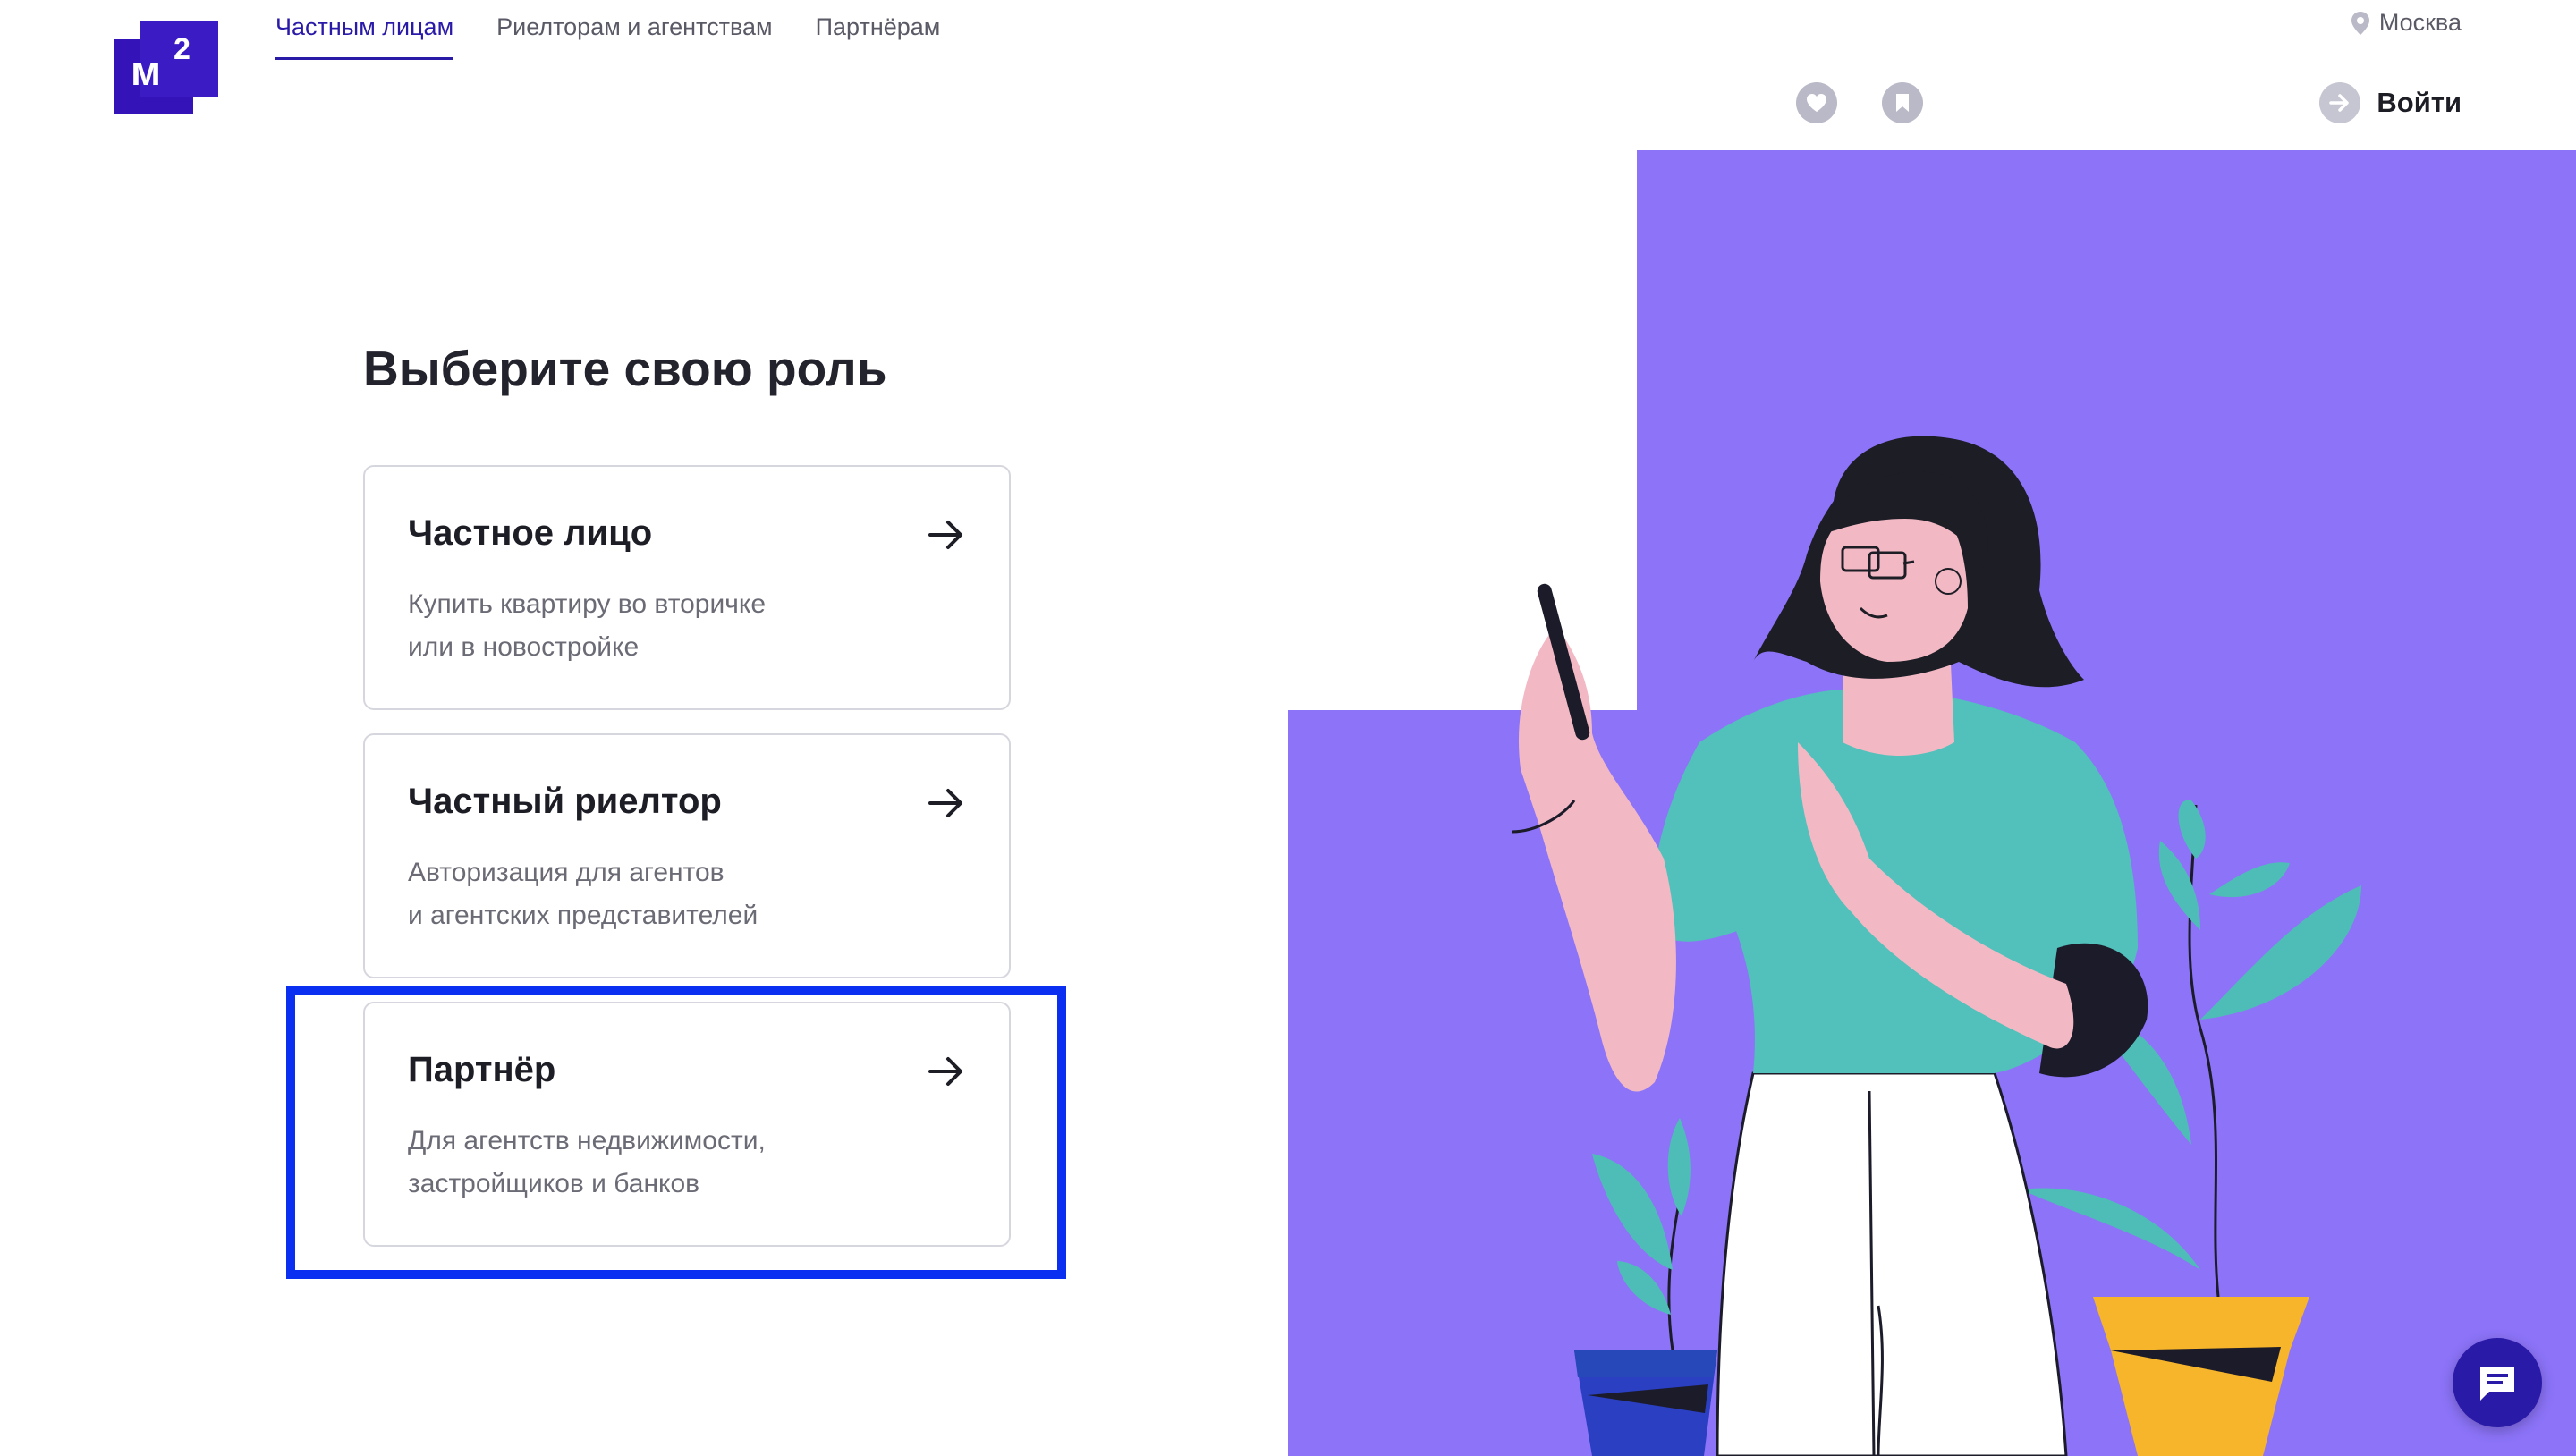  What do you see at coordinates (554, 1183) in the screenshot?
I see `role-card-desc-line: застройщиков и банков` at bounding box center [554, 1183].